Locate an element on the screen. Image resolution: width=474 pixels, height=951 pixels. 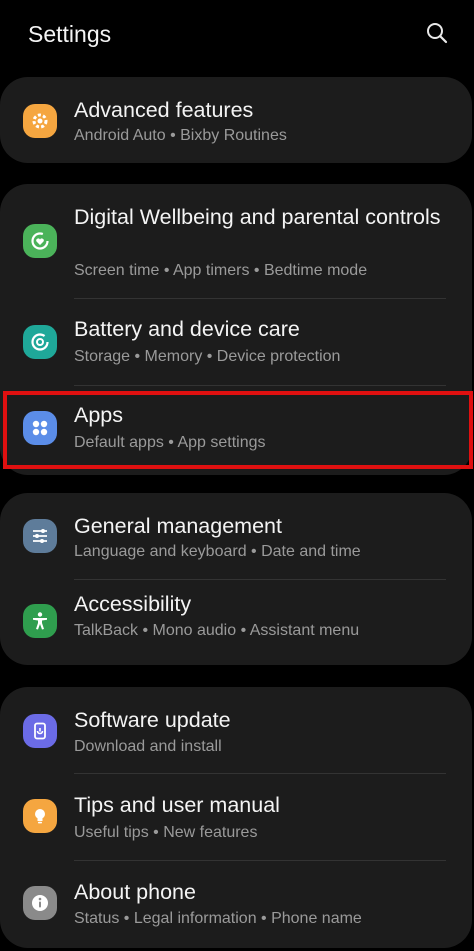
search-button is located at coordinates (437, 33).